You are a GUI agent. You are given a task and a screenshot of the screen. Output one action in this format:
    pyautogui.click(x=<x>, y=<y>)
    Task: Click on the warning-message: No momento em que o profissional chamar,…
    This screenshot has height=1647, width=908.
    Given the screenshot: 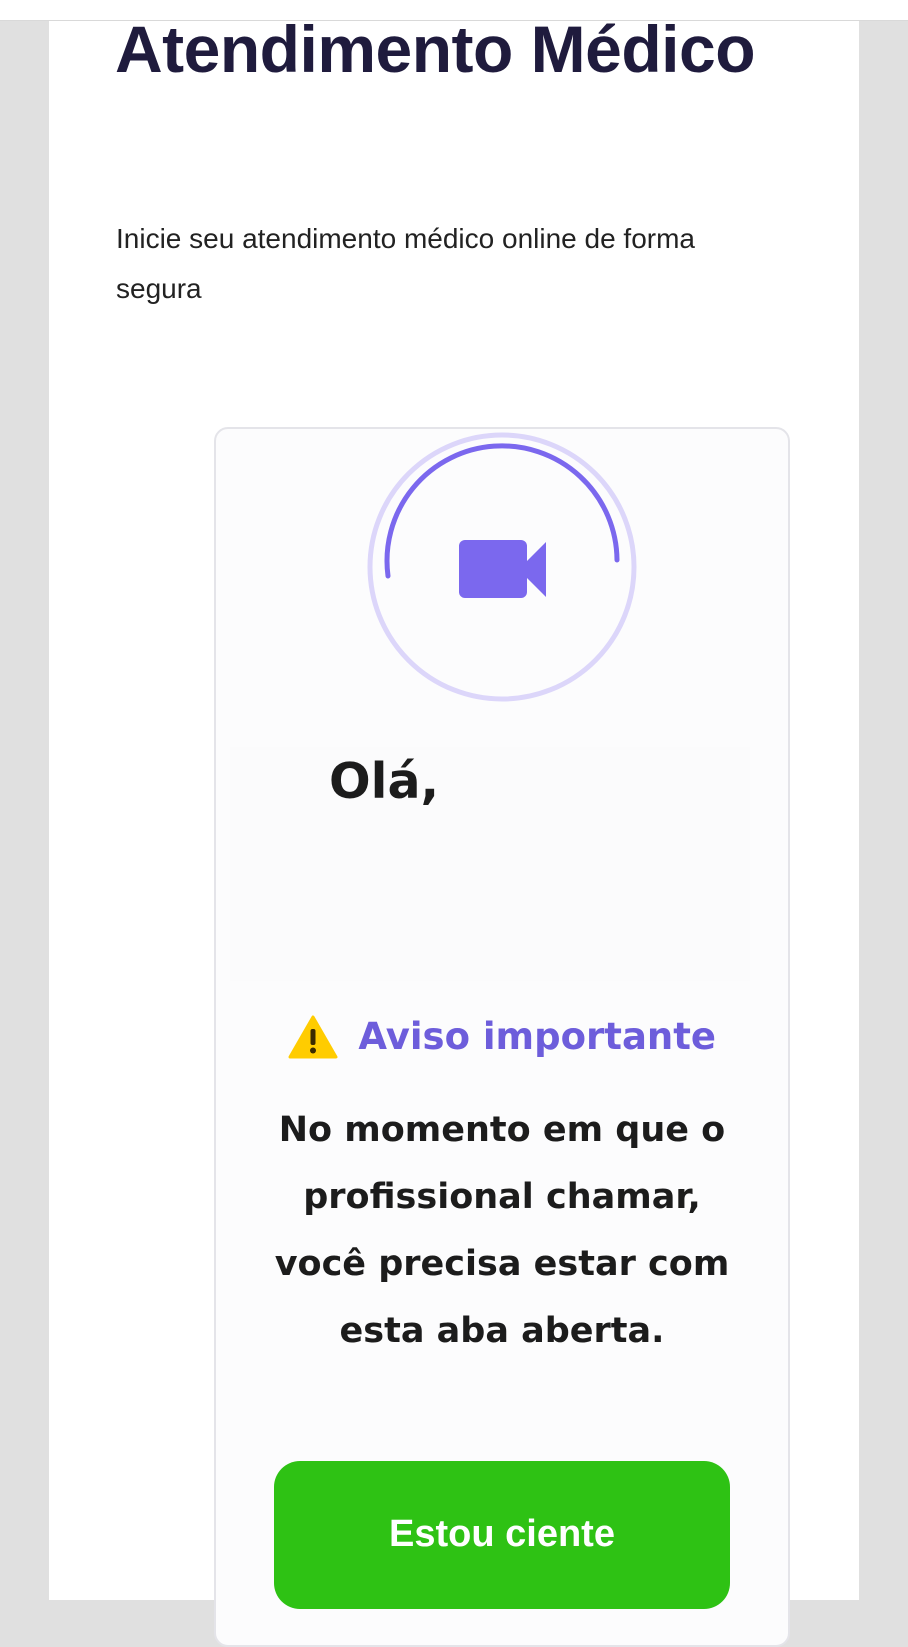 What is the action you would take?
    pyautogui.click(x=502, y=1230)
    